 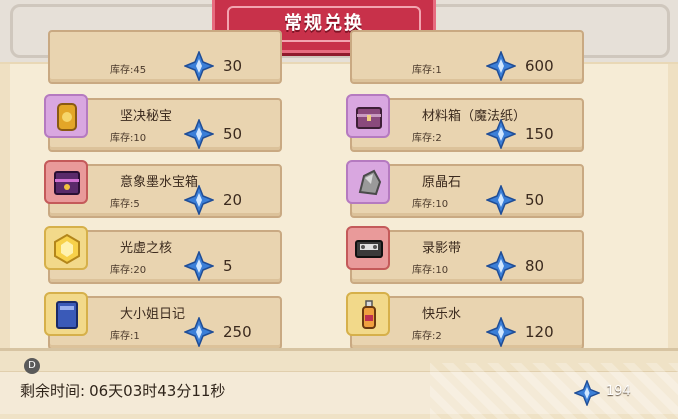 I want to click on currency-amount: 194, so click(x=618, y=391).